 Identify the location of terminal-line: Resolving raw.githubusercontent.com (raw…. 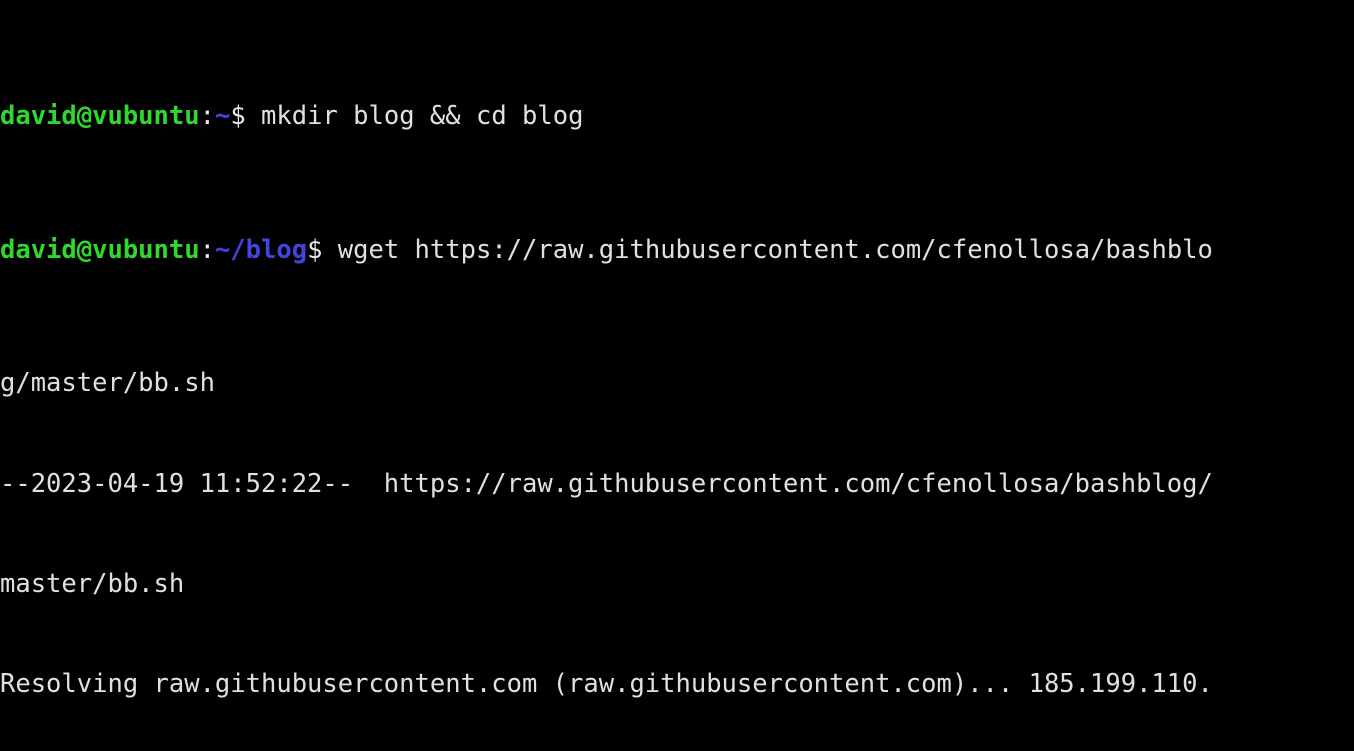
(606, 684).